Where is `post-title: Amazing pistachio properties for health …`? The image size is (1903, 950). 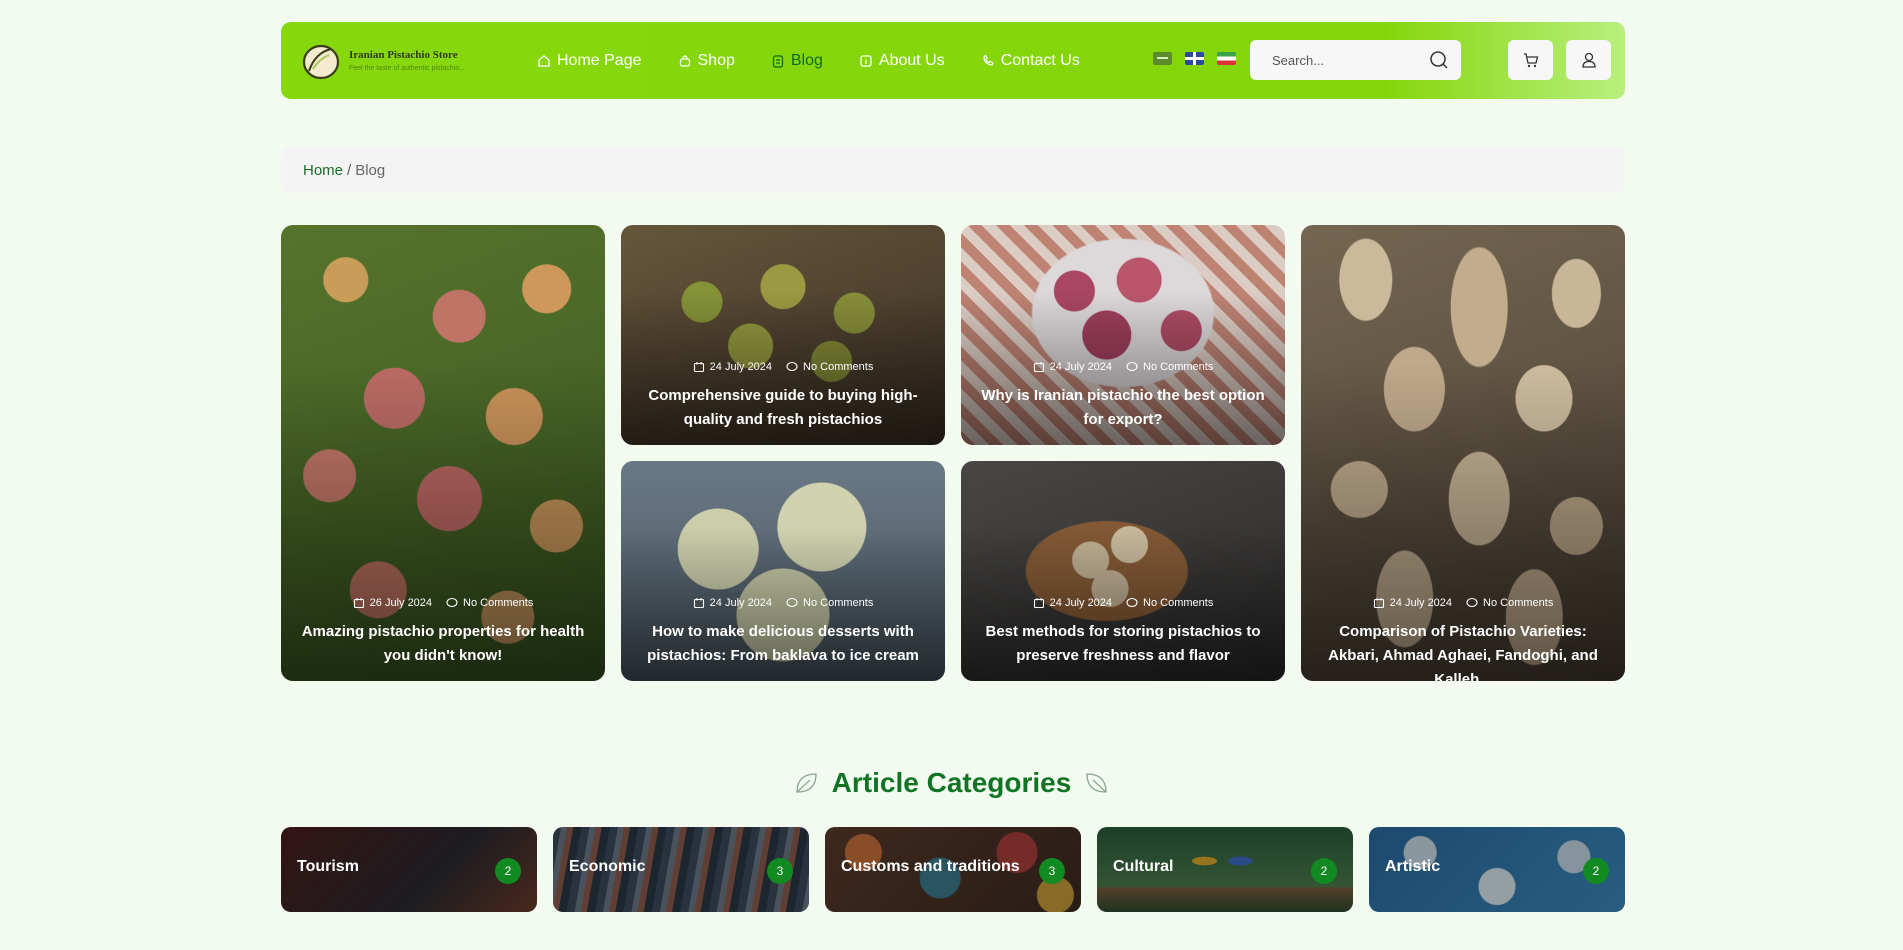 post-title: Amazing pistachio properties for health … is located at coordinates (443, 644).